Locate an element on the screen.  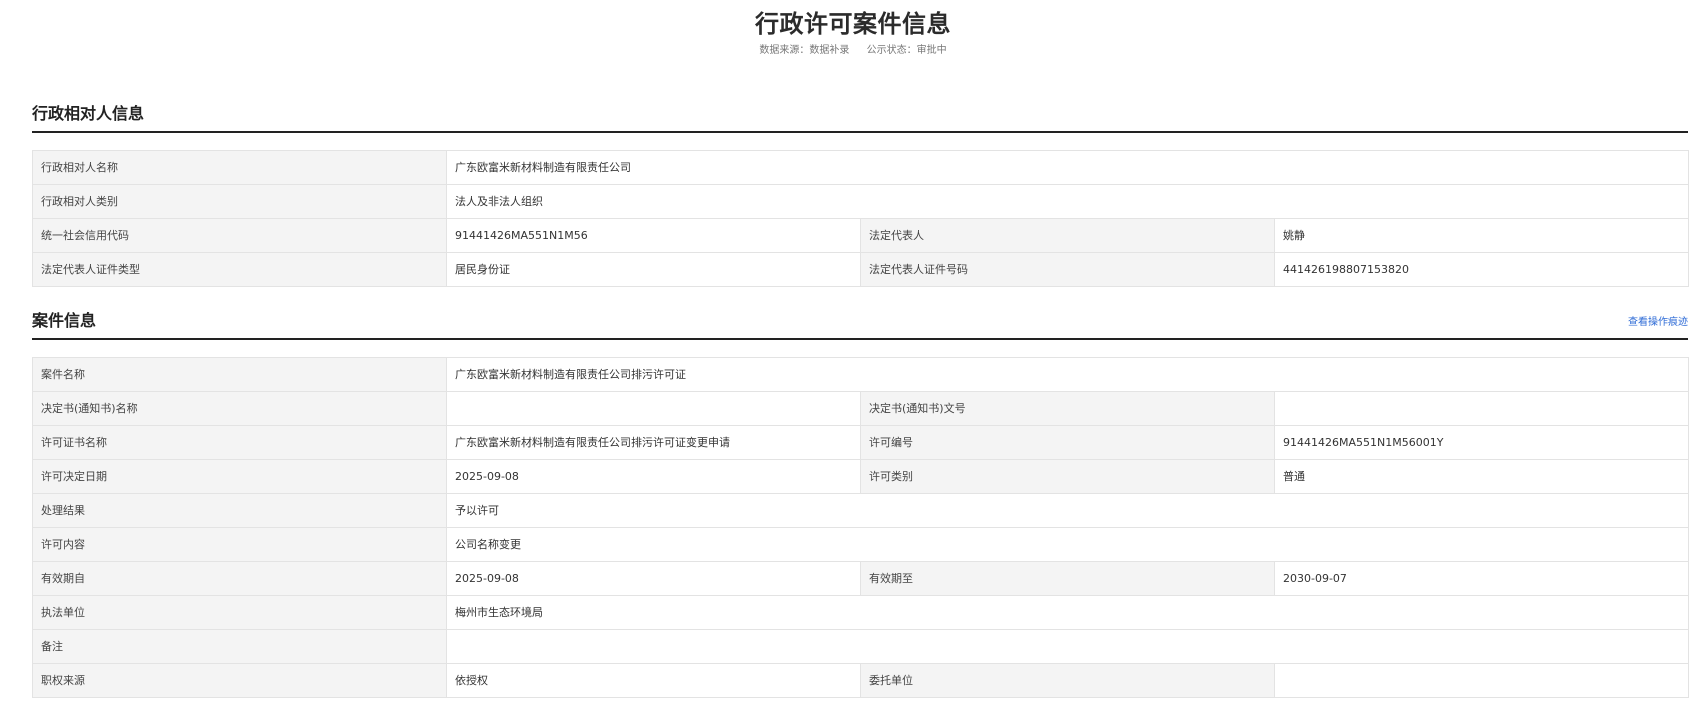
party-type-label: 行政相对人类别 is located at coordinates (239, 201).